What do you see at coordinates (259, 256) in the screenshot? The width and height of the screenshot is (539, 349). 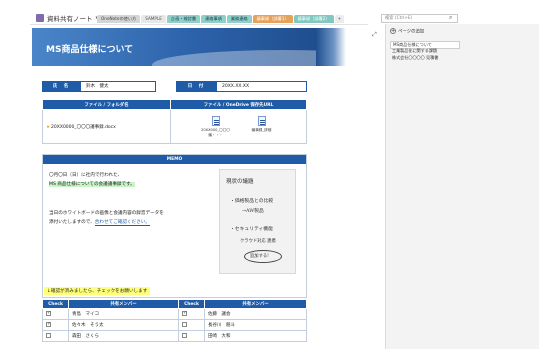 I see `wb-line-6: 追加する!` at bounding box center [259, 256].